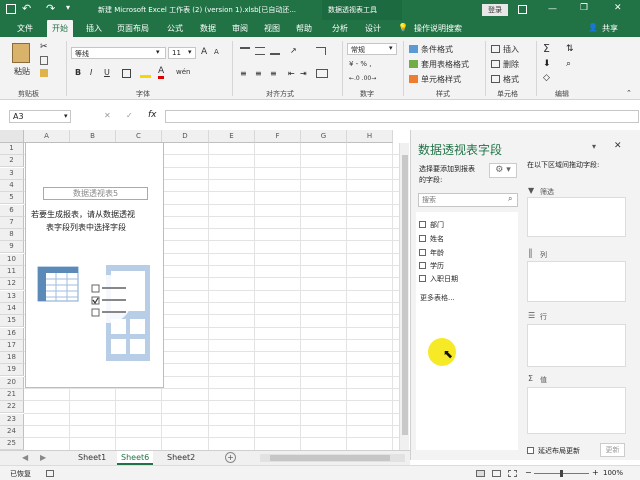 The width and height of the screenshot is (640, 480). What do you see at coordinates (107, 115) in the screenshot?
I see `cancel-formula-button: ✕` at bounding box center [107, 115].